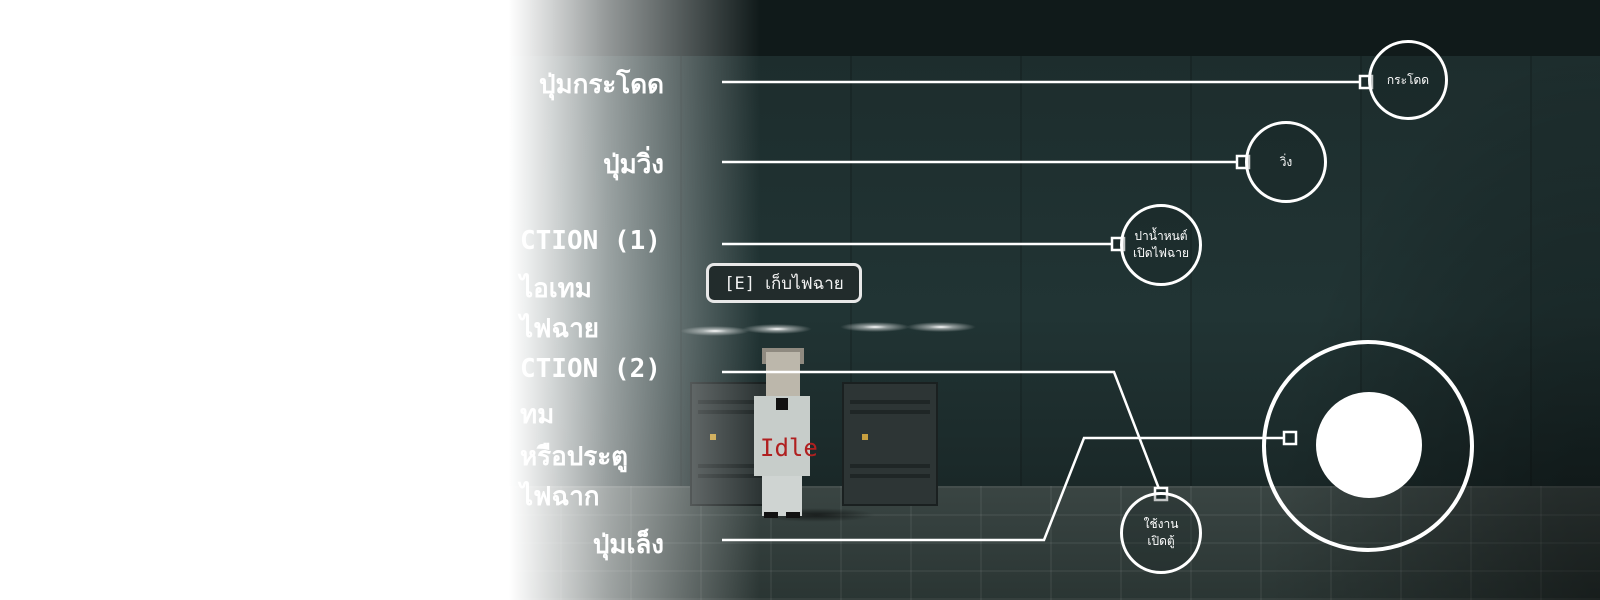  I want to click on action1-button-label: เปิดไฟฉาย, so click(1161, 253).